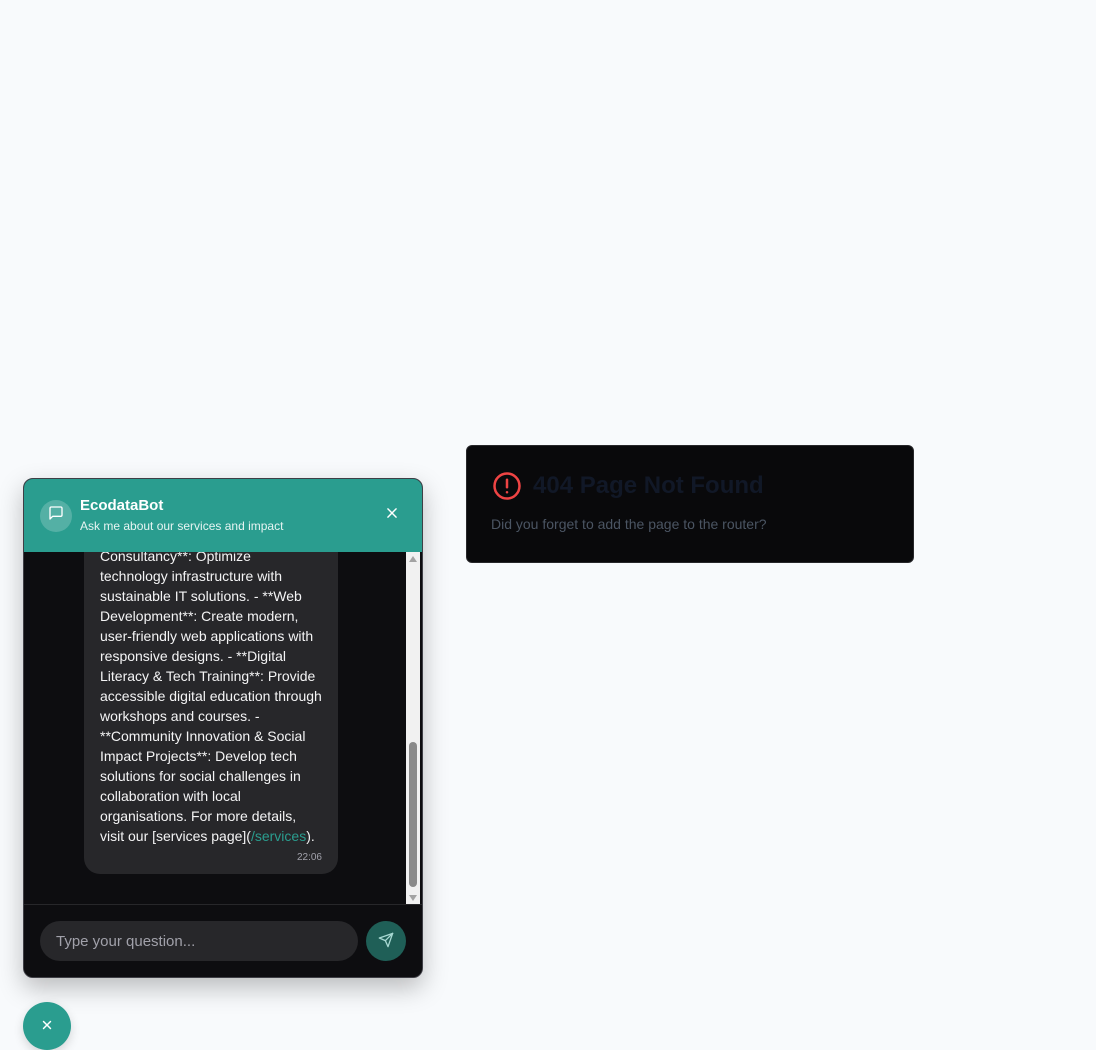 This screenshot has height=1050, width=1096. I want to click on send-icon, so click(386, 941).